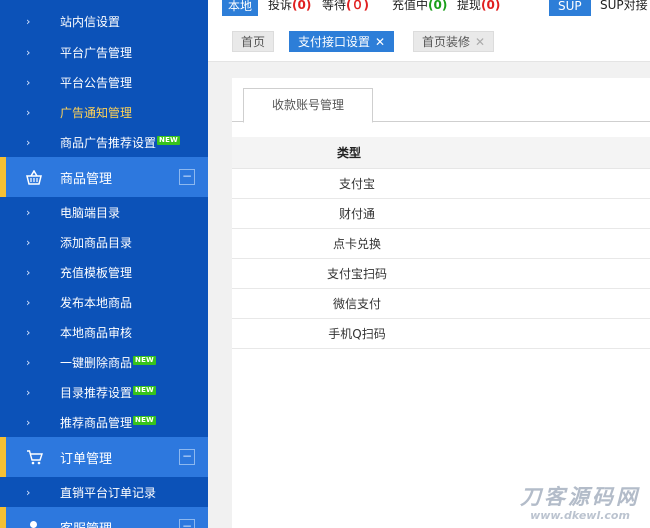  I want to click on table-row: 手机Q扫码, so click(441, 333).